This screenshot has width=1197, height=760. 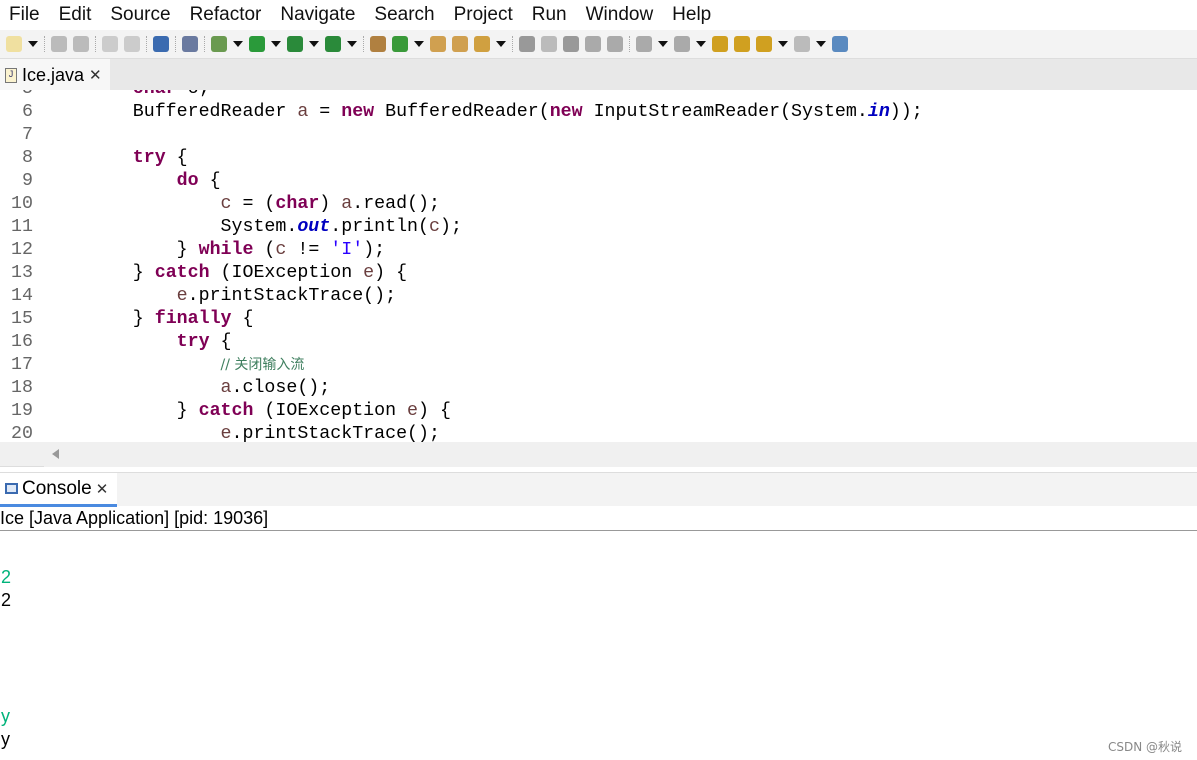 What do you see at coordinates (22, 227) in the screenshot?
I see `line-number: 11` at bounding box center [22, 227].